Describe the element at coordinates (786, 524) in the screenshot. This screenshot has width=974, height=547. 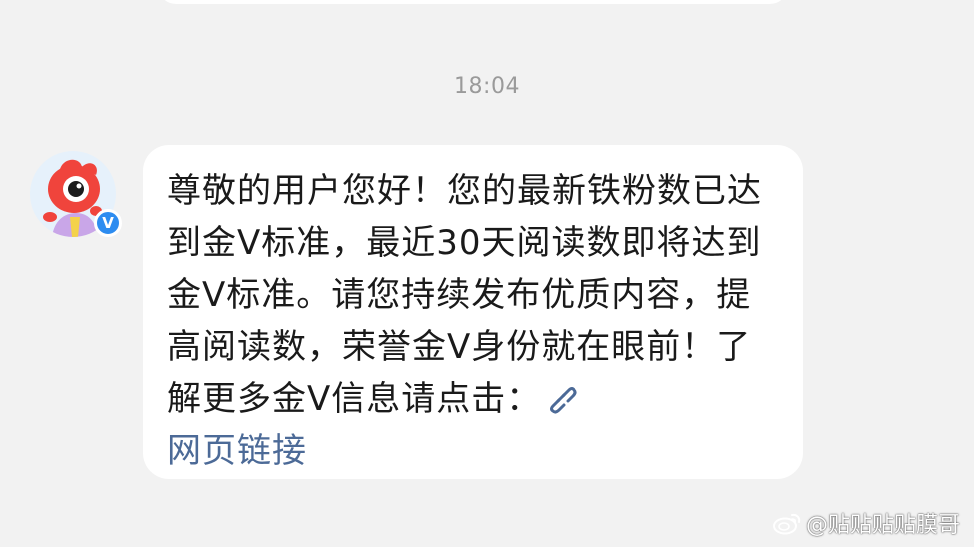
I see `weibo-icon` at that location.